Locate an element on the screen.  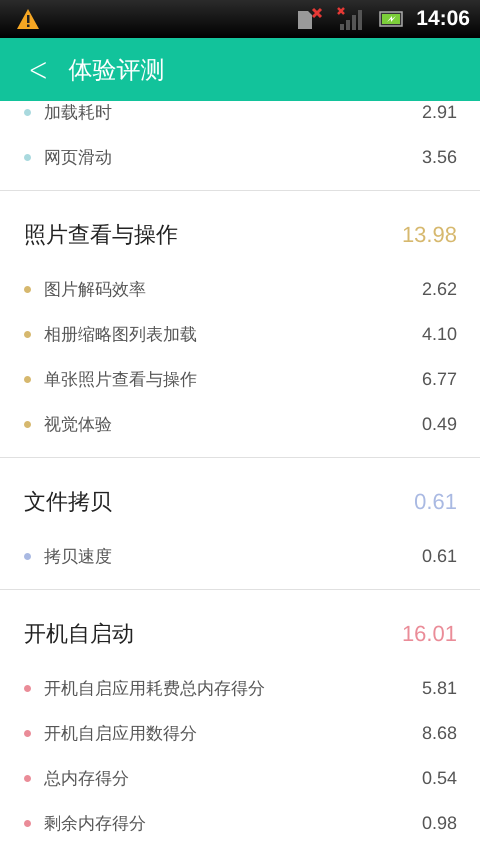
warning-icon is located at coordinates (28, 19).